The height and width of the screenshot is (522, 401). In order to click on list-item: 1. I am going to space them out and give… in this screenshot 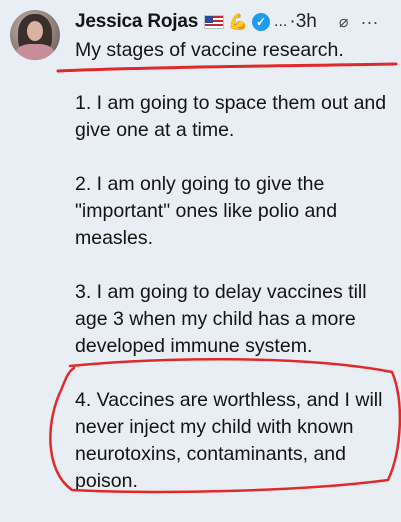, I will do `click(231, 116)`.